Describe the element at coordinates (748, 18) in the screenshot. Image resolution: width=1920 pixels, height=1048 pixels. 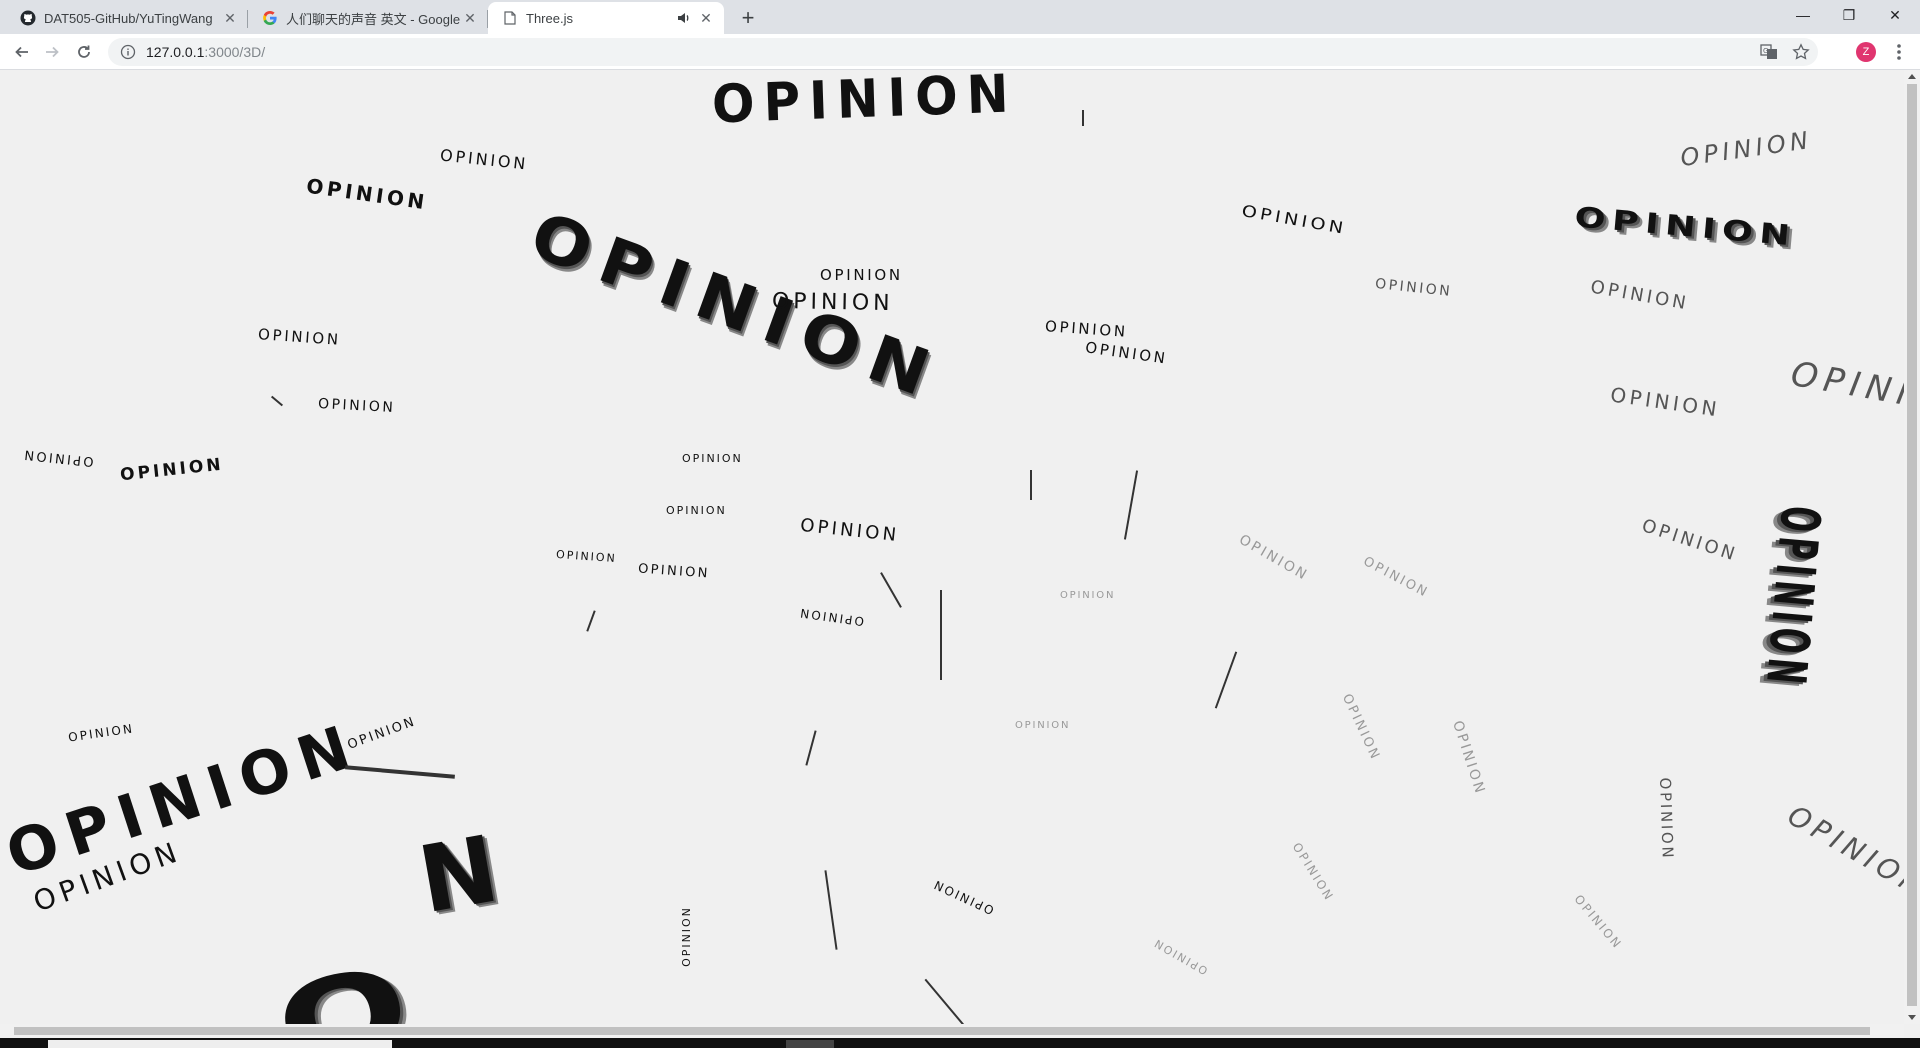
I see `new-tab-button: +` at that location.